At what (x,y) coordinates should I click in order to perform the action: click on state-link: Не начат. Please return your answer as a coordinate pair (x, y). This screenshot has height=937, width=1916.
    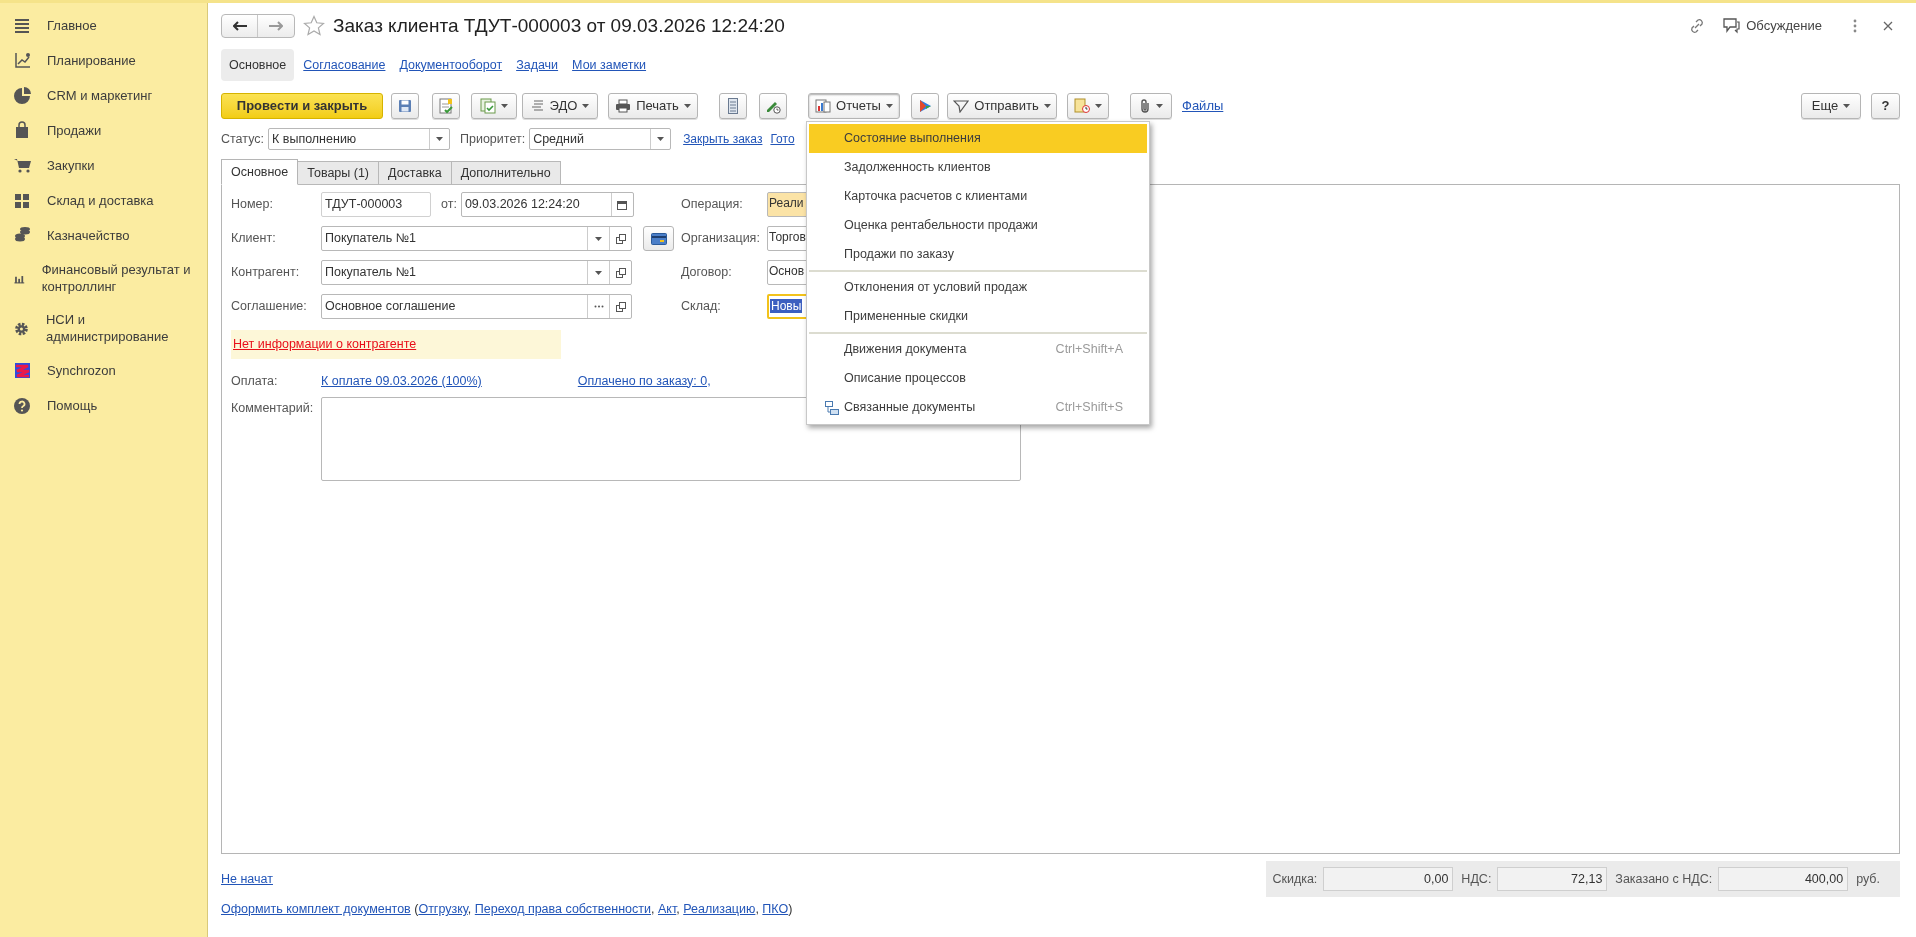
    Looking at the image, I should click on (247, 879).